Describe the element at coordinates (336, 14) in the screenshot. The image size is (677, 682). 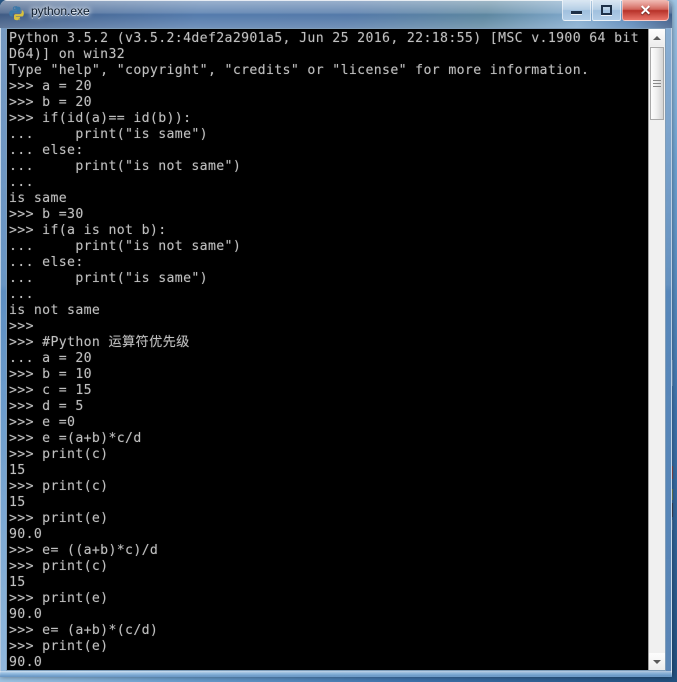
I see `title-bar: python.exe ✕` at that location.